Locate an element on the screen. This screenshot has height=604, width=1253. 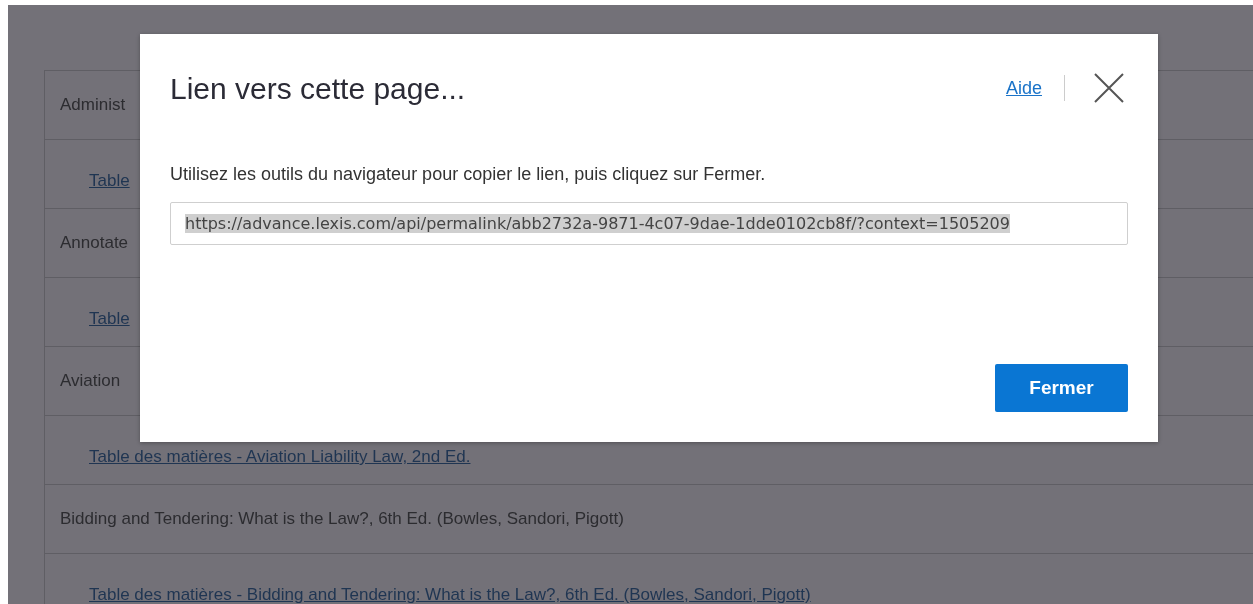
contents-link: Table des matières - Bidding and Tendering: What is the Law?, 6th Ed. (Bowles, Sandori, Pigott) is located at coordinates (450, 594).